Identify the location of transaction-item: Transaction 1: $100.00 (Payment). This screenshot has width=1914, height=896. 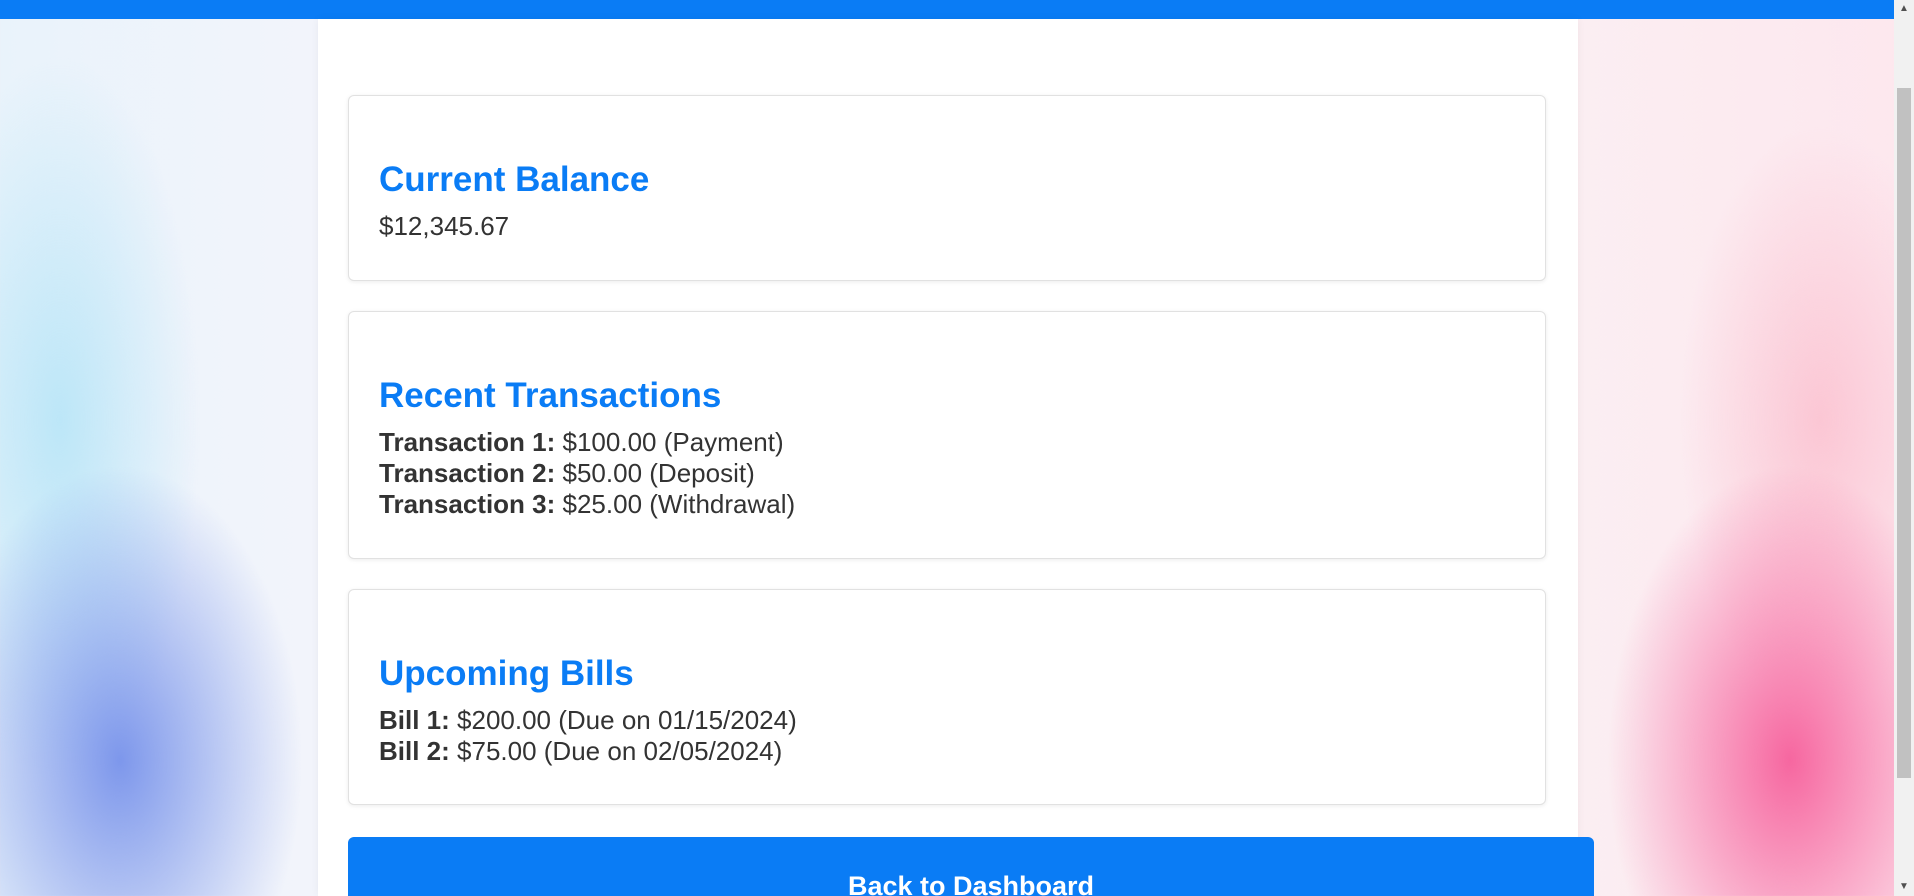
(947, 442).